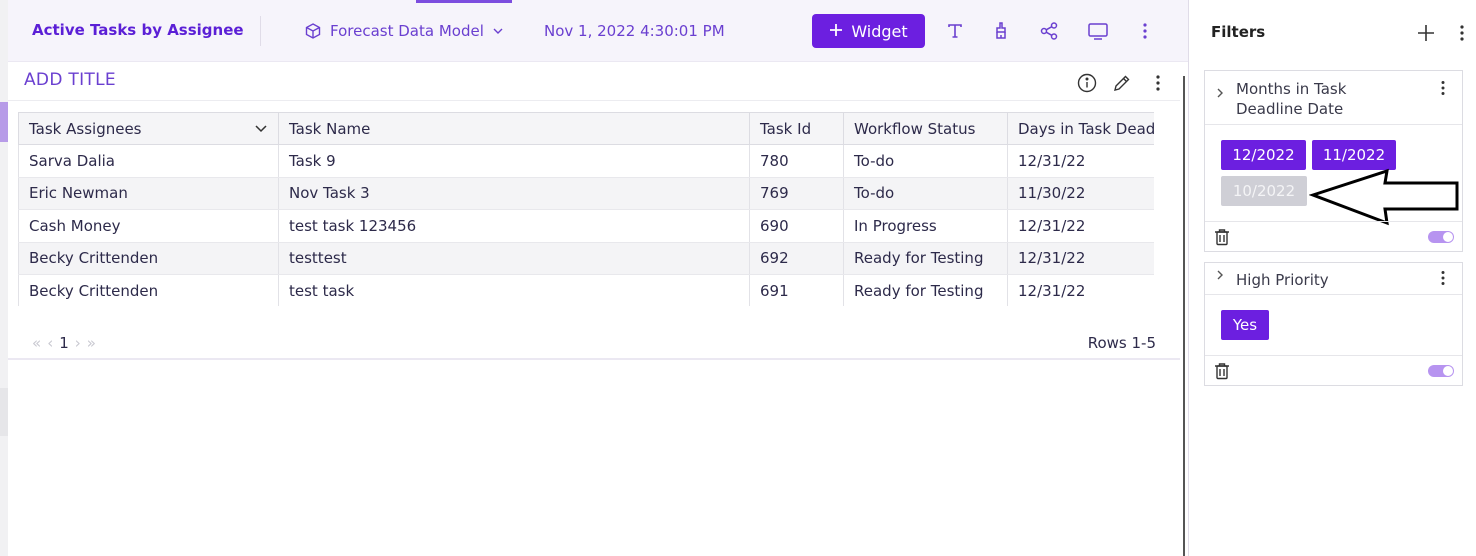 The height and width of the screenshot is (556, 1476). Describe the element at coordinates (594, 100) in the screenshot. I see `widget-header-divider` at that location.